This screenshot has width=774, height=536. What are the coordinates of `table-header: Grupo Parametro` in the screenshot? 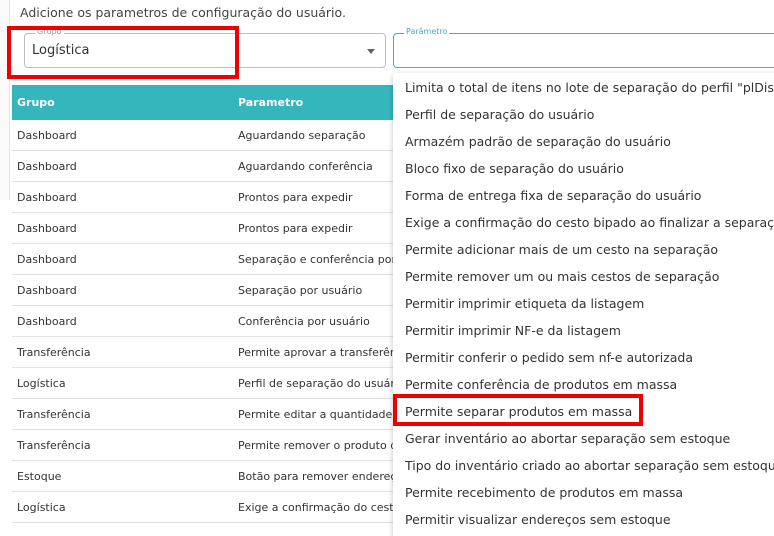 It's located at (212, 102).